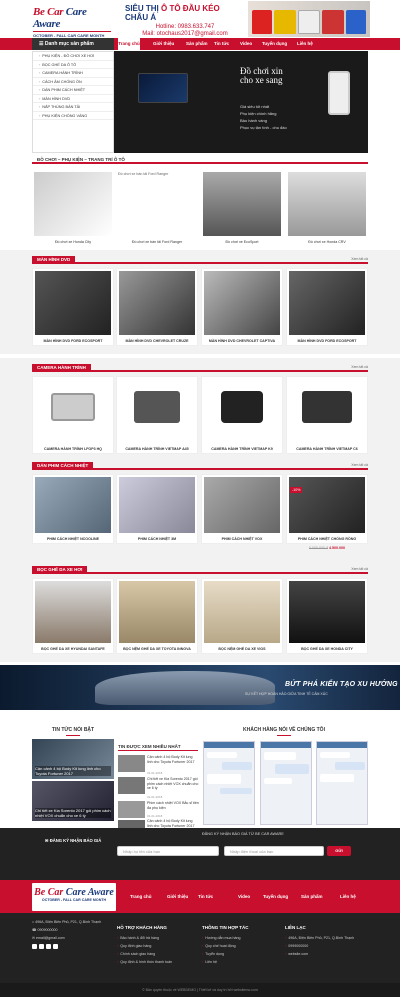 This screenshot has height=997, width=400. Describe the element at coordinates (73, 56) in the screenshot. I see `sidebar-item: PHỤ KIỆN - ĐỒ CHƠI XE HƠI` at that location.